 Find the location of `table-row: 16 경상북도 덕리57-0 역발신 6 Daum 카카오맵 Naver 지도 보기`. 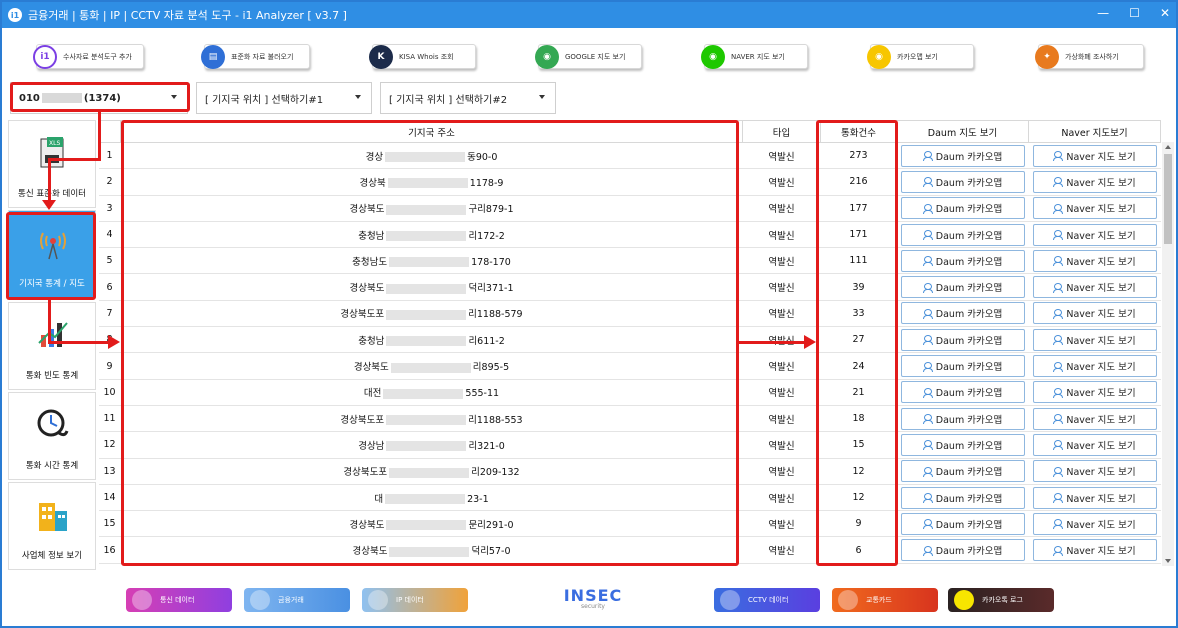

table-row: 16 경상북도 덕리57-0 역발신 6 Daum 카카오맵 Naver 지도 보기 is located at coordinates (629, 550).